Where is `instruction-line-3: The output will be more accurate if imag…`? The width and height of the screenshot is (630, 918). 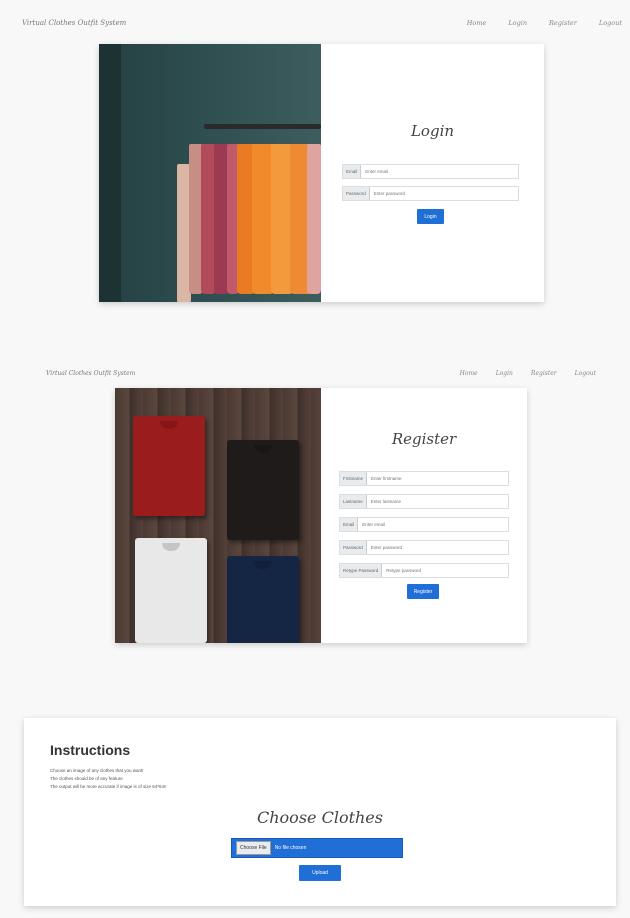
instruction-line-3: The output will be more accurate if imag… is located at coordinates (108, 786).